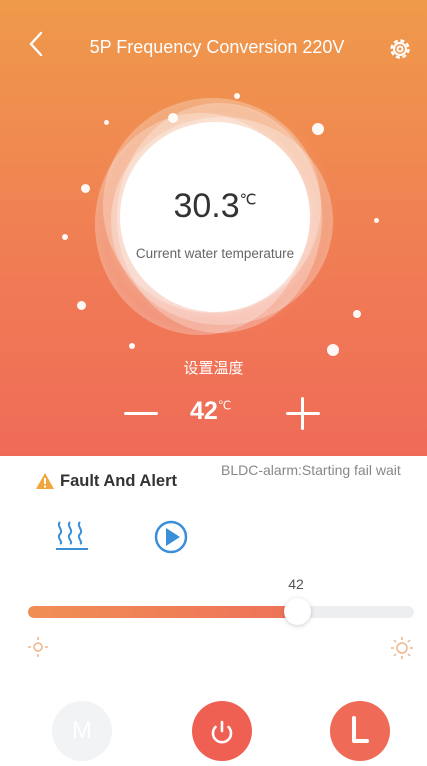 The image size is (427, 766). What do you see at coordinates (45, 481) in the screenshot?
I see `warning-icon` at bounding box center [45, 481].